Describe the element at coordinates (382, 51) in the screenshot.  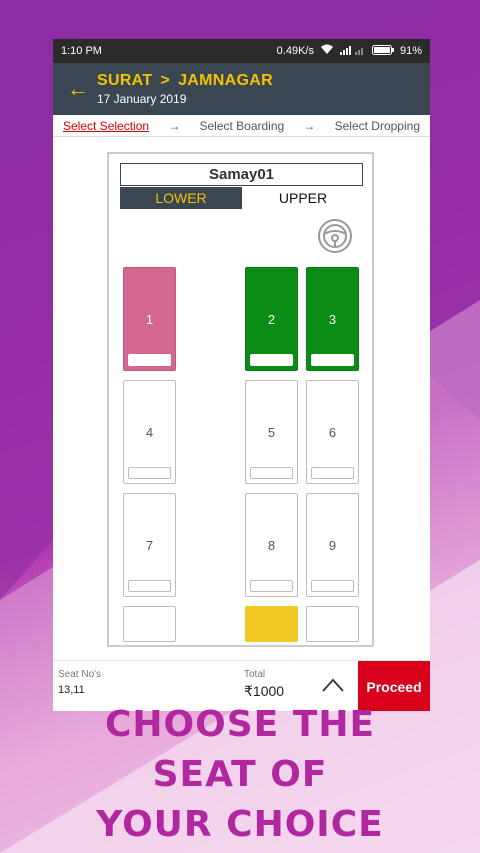
I see `battery-icon` at that location.